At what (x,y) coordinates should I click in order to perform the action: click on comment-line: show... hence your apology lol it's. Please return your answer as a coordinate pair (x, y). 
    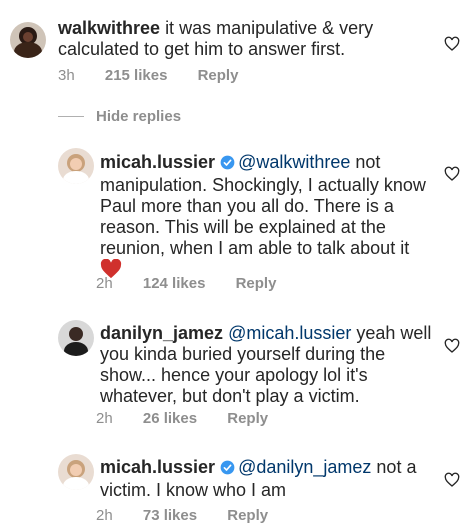
    Looking at the image, I should click on (234, 375).